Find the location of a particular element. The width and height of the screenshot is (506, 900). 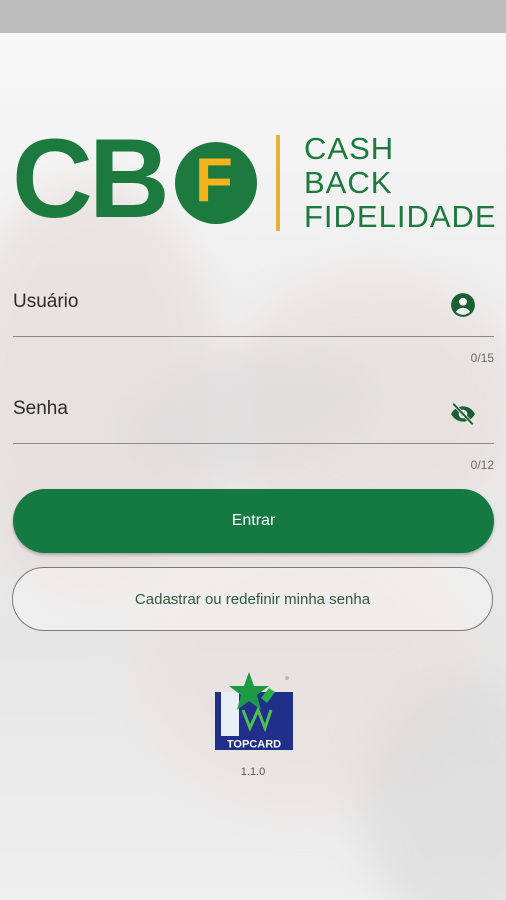

password-underline is located at coordinates (253, 443).